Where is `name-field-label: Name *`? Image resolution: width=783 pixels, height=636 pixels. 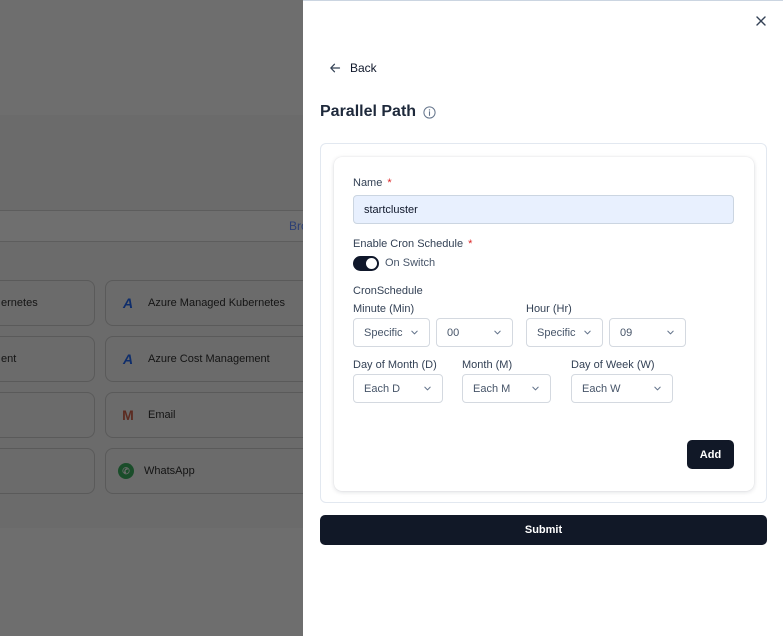
name-field-label: Name * is located at coordinates (372, 183).